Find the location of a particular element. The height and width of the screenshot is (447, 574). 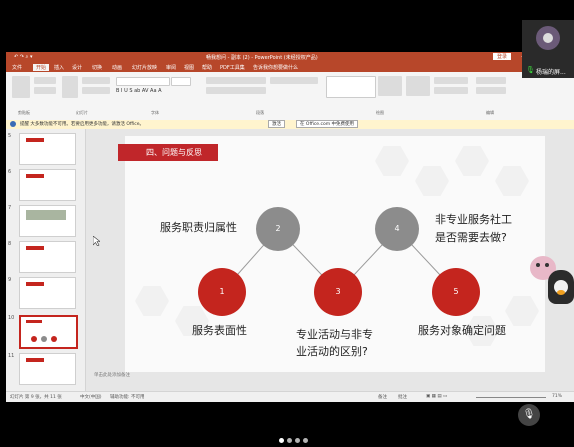

node-3-label-line2: 业活动的区别? is located at coordinates (332, 352).